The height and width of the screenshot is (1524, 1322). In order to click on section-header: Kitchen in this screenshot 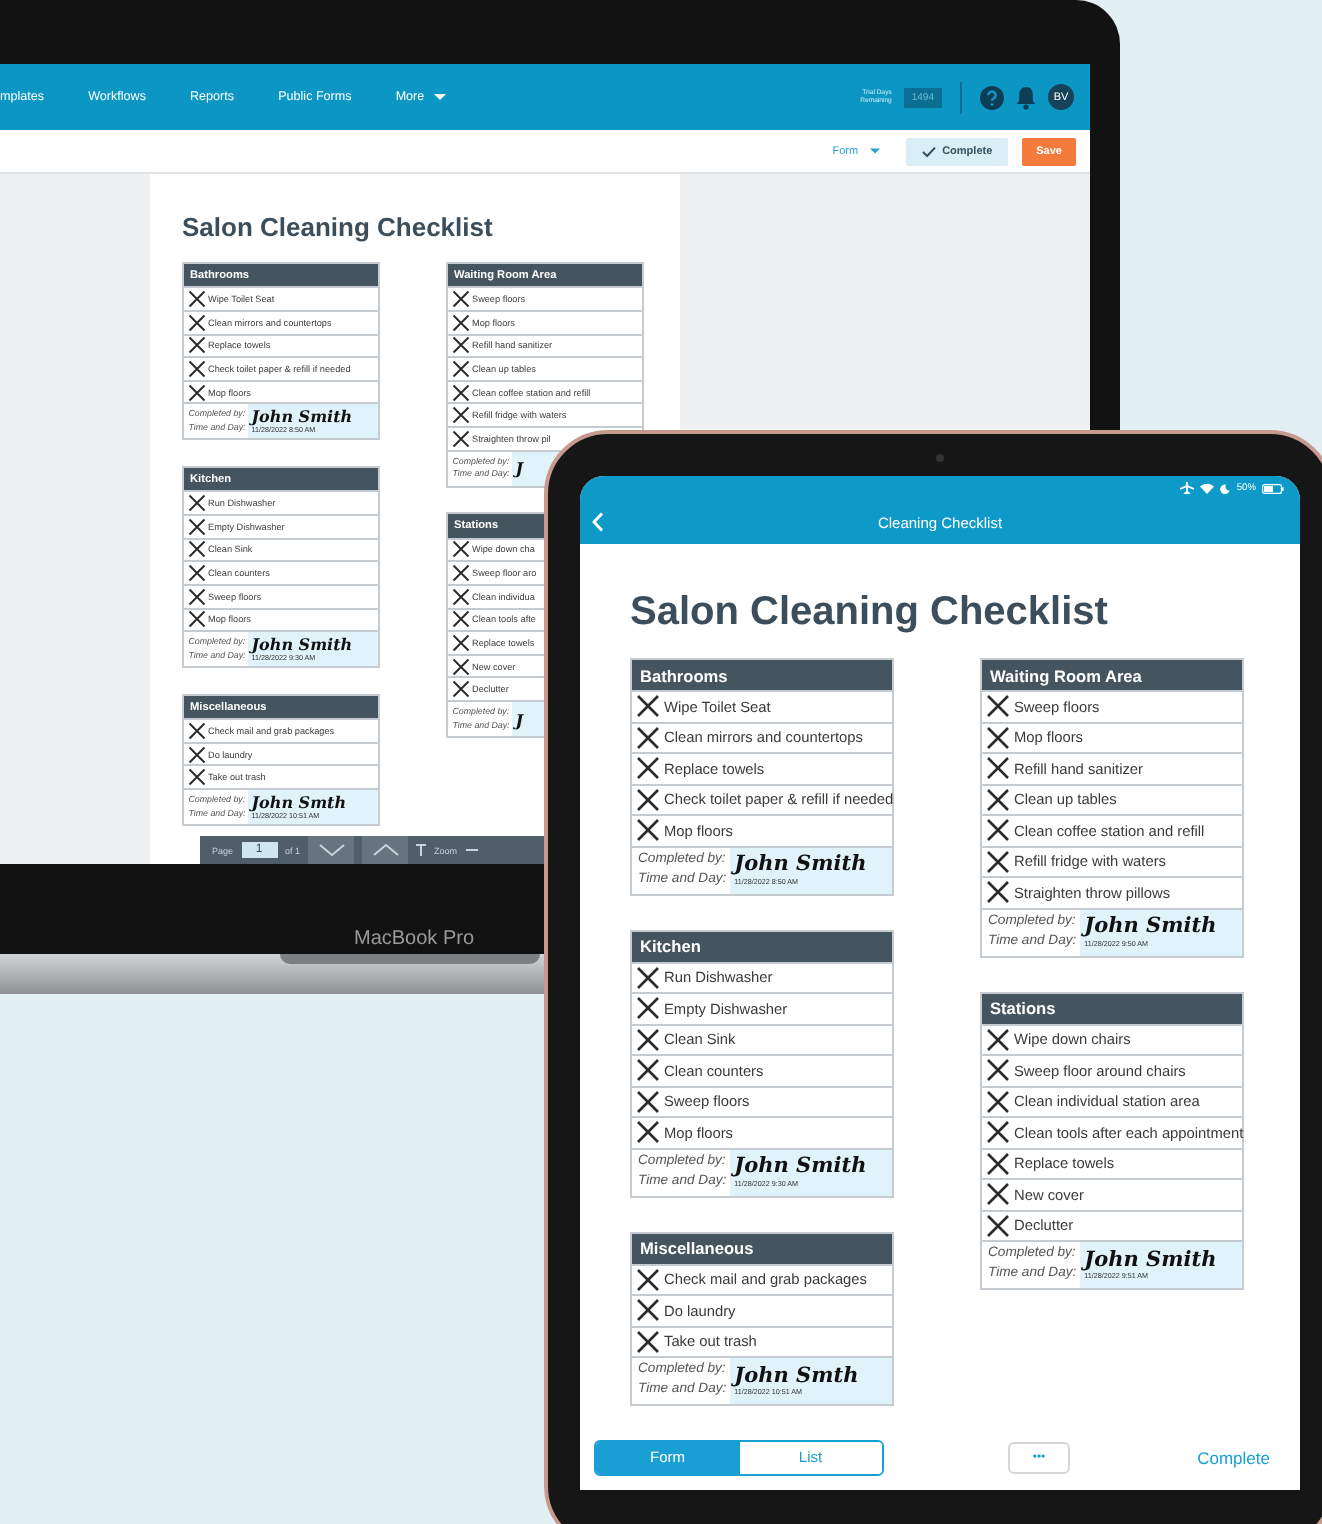, I will do `click(762, 946)`.